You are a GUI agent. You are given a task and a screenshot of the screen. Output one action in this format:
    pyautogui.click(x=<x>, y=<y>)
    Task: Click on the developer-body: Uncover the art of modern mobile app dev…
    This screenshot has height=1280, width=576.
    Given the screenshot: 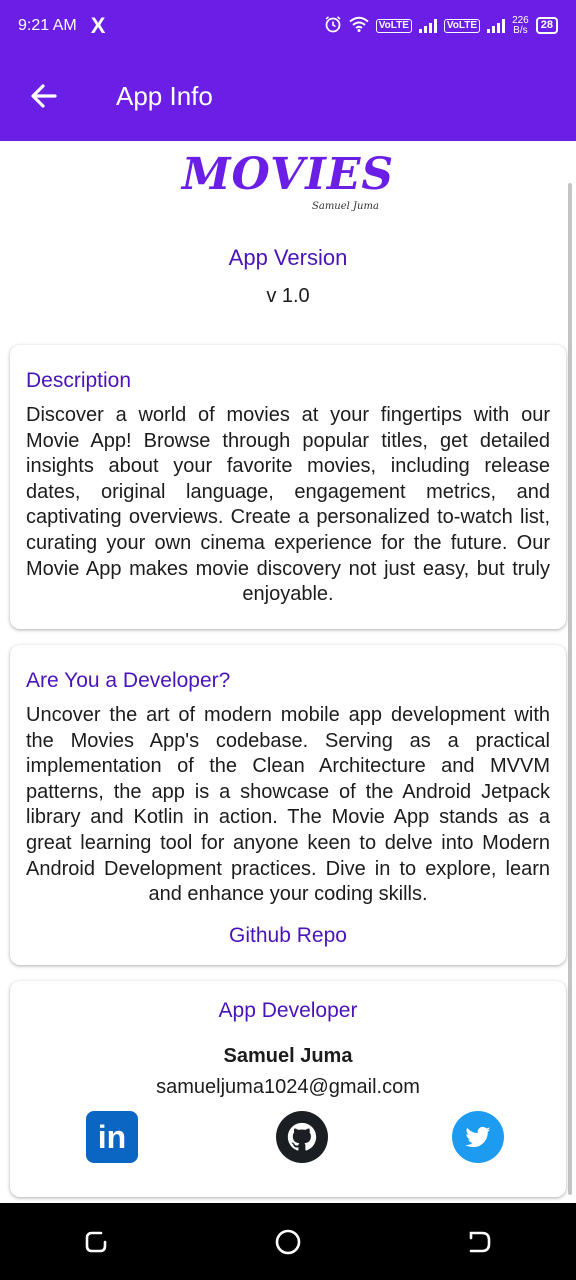 What is the action you would take?
    pyautogui.click(x=288, y=805)
    